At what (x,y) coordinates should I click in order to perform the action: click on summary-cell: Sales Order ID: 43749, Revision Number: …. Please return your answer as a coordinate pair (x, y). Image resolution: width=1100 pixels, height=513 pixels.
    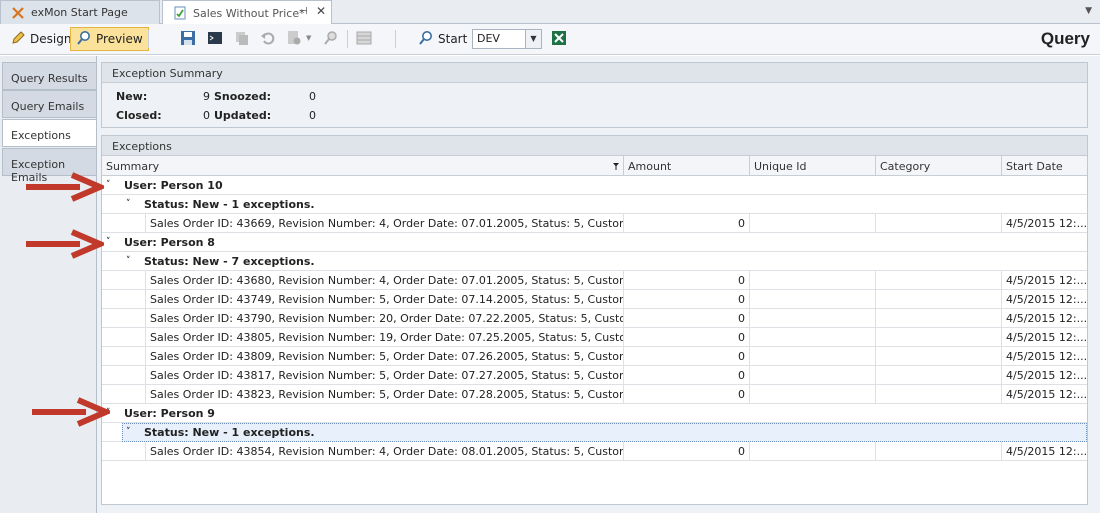
    Looking at the image, I should click on (385, 299).